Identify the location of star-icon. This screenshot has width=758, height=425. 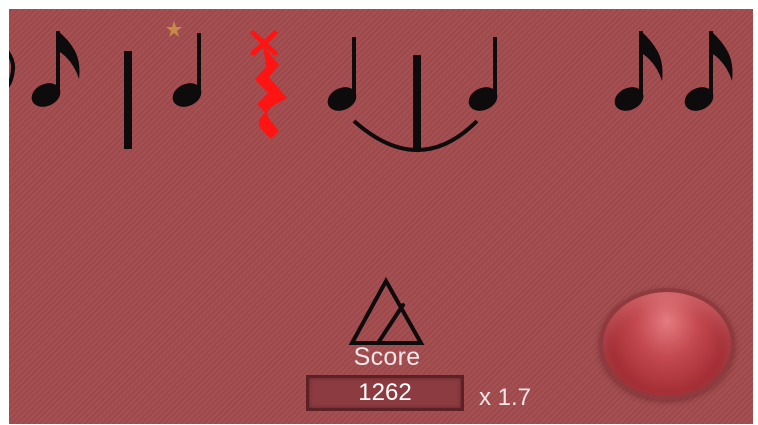
(174, 29).